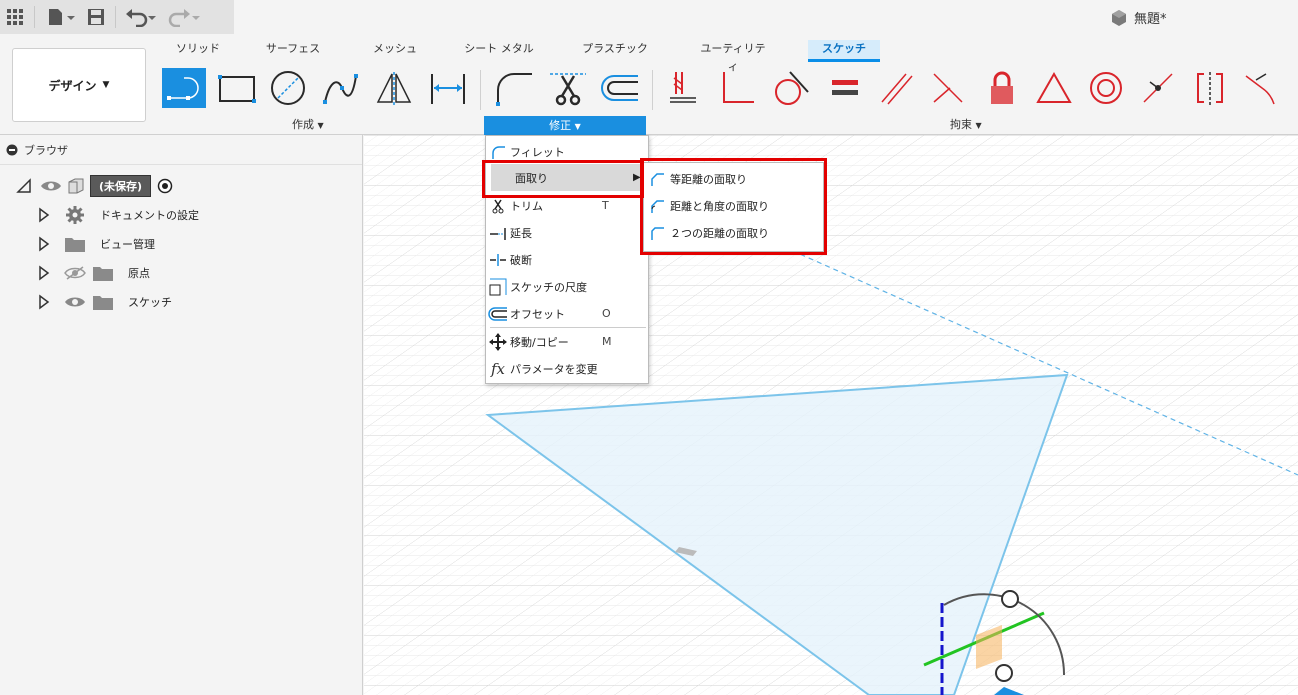 The height and width of the screenshot is (695, 1298). I want to click on tab-mesh: メッシュ, so click(395, 51).